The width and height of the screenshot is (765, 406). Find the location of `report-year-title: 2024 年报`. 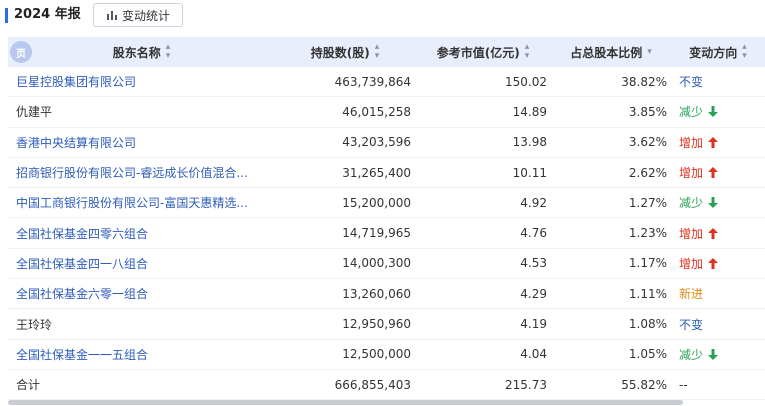

report-year-title: 2024 年报 is located at coordinates (47, 14).